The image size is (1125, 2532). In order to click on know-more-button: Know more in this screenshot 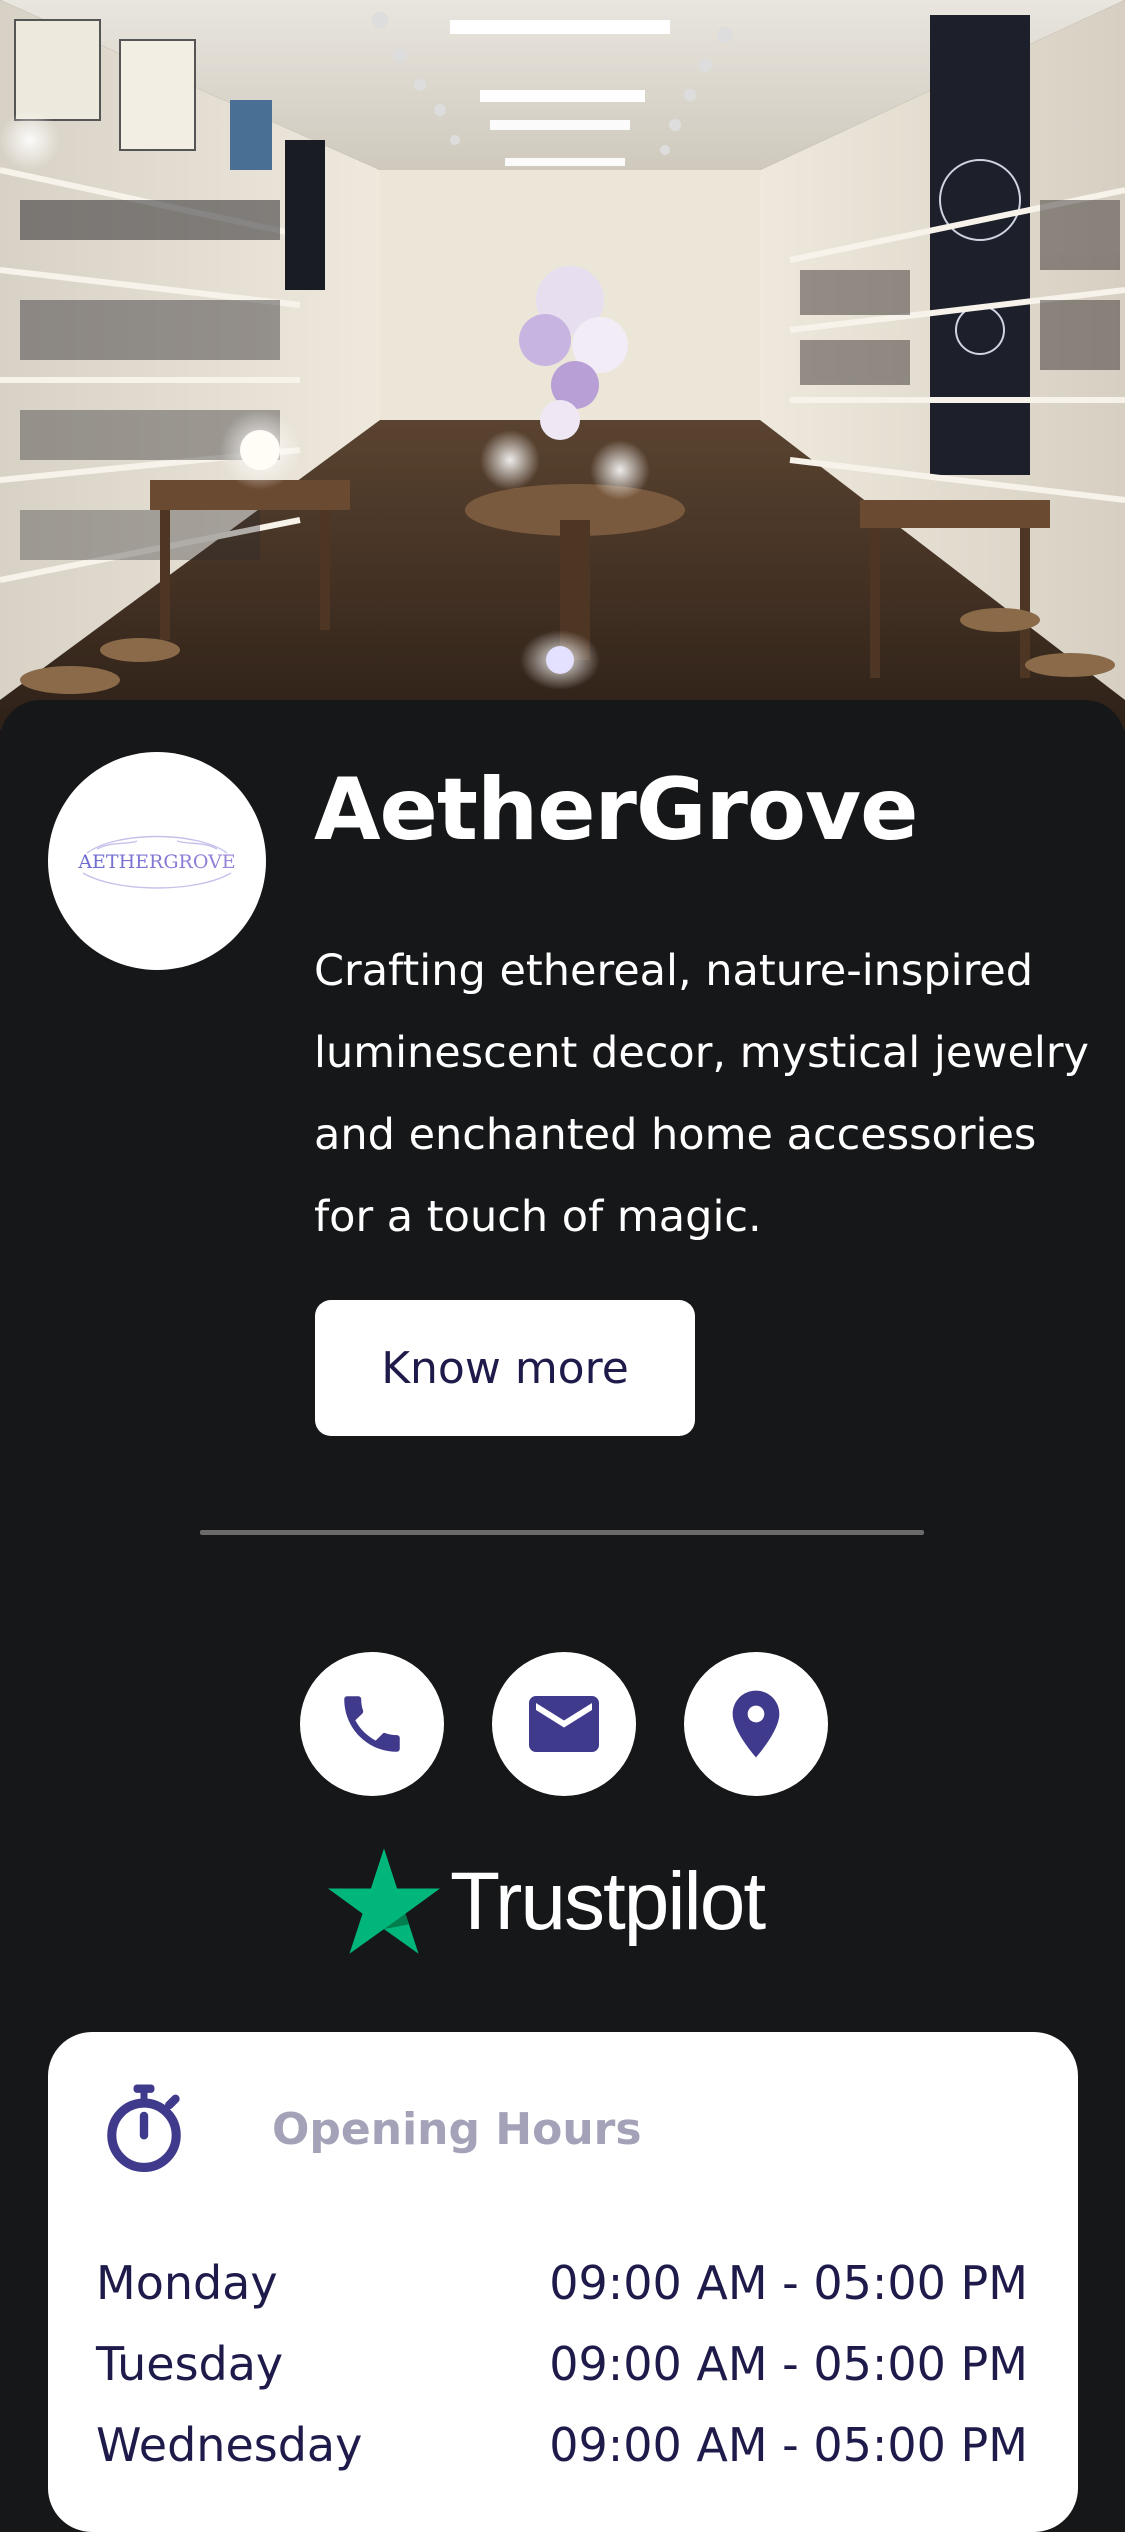, I will do `click(505, 1368)`.